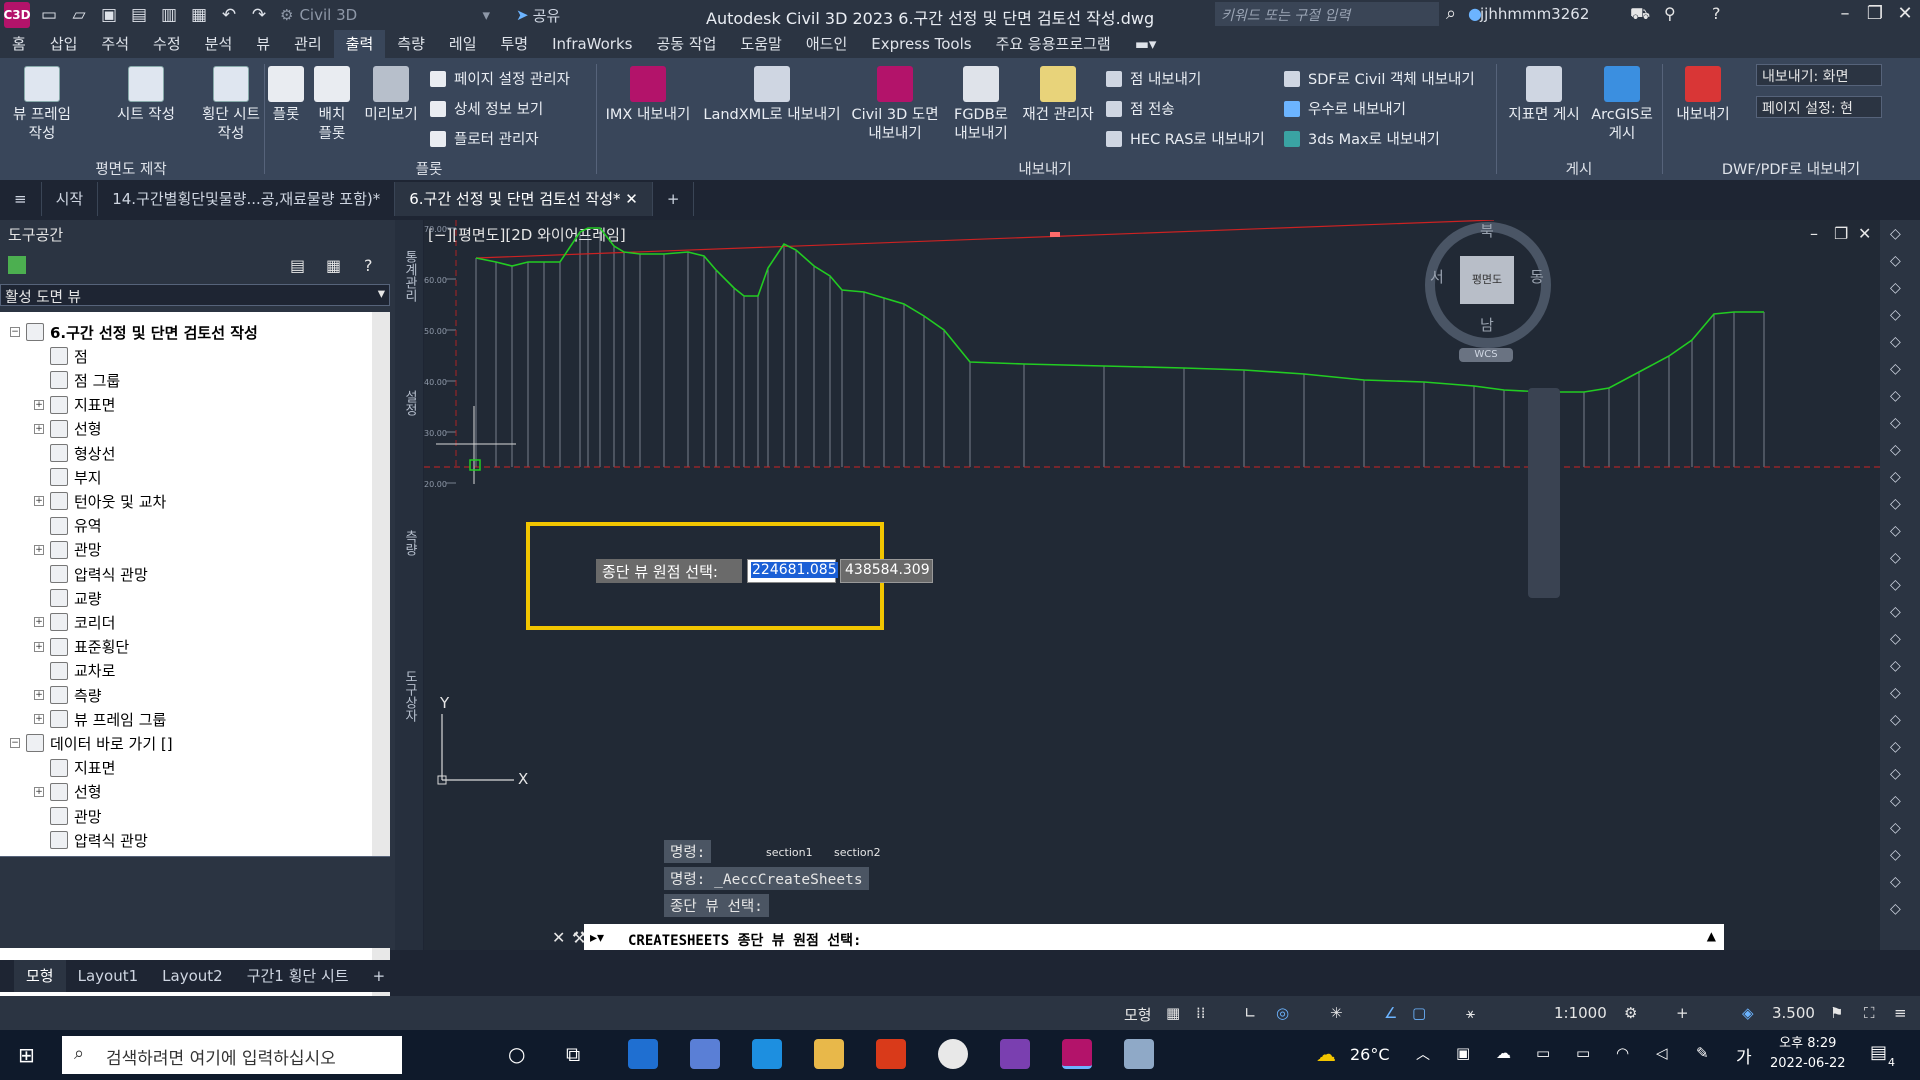  I want to click on ribbon-tab: 뷰, so click(263, 44).